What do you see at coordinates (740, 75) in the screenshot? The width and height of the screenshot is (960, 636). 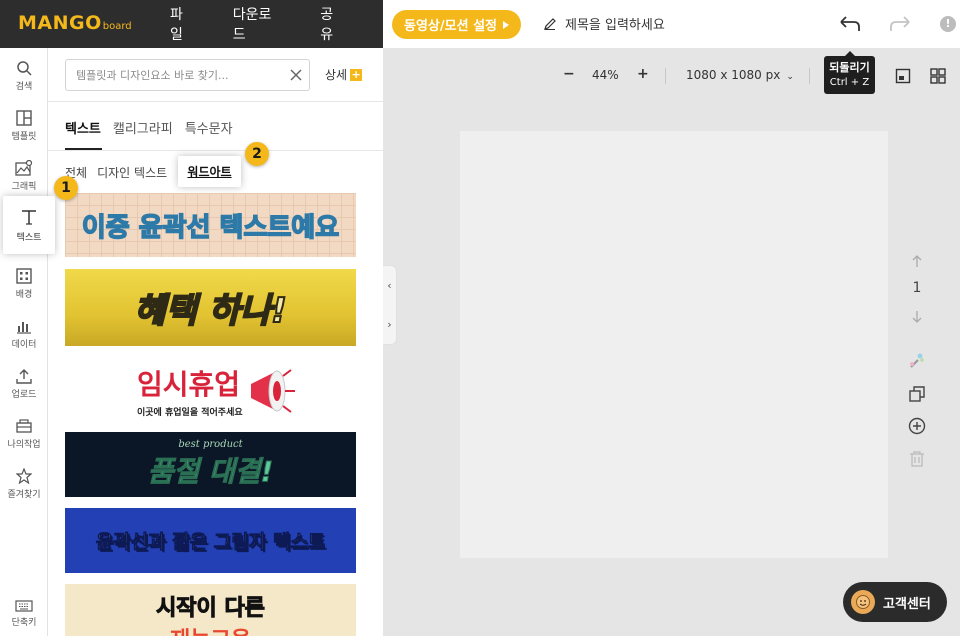 I see `canvas-size-select: 1080 x 1080 px ⌄` at bounding box center [740, 75].